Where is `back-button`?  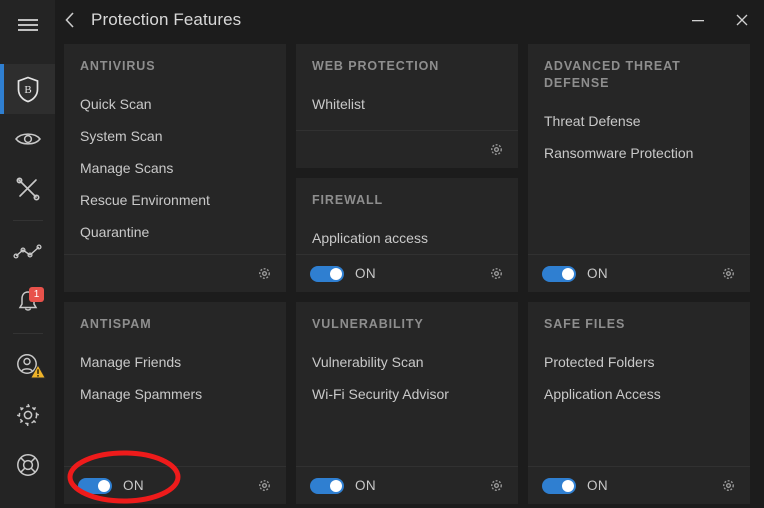 back-button is located at coordinates (70, 20).